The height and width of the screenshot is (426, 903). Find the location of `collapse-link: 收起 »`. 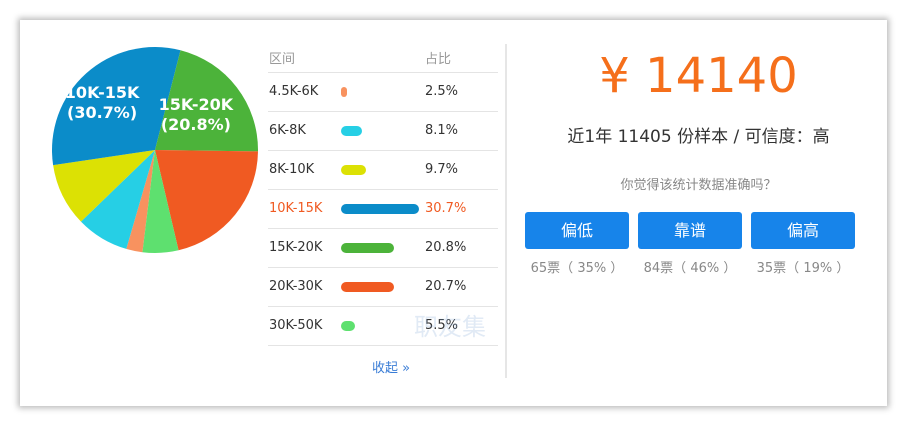

collapse-link: 收起 » is located at coordinates (391, 366).